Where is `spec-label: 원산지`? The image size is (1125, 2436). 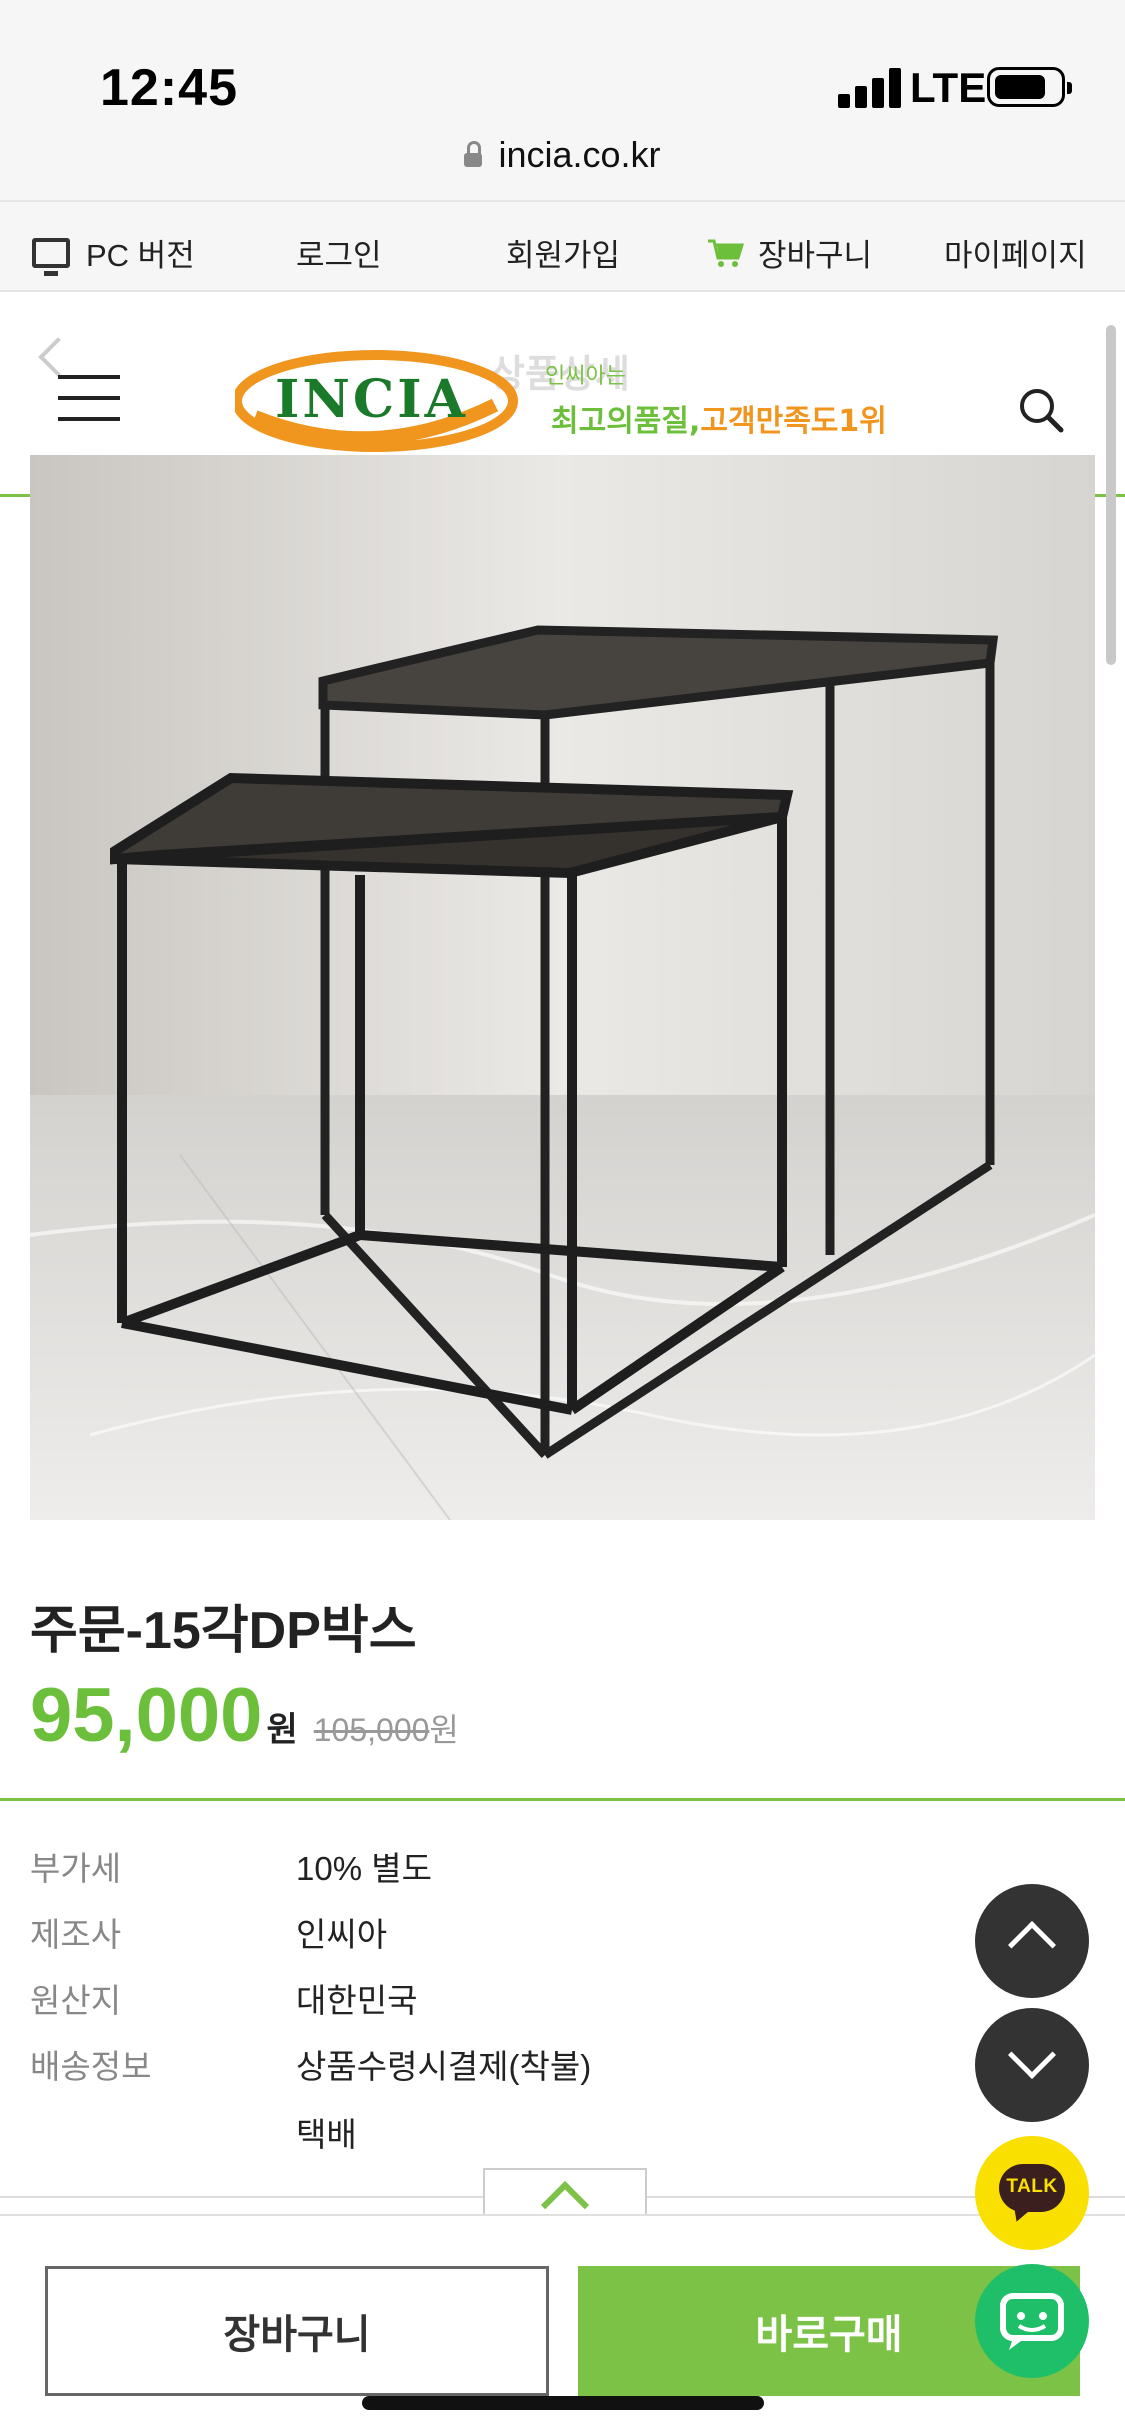
spec-label: 원산지 is located at coordinates (76, 2000).